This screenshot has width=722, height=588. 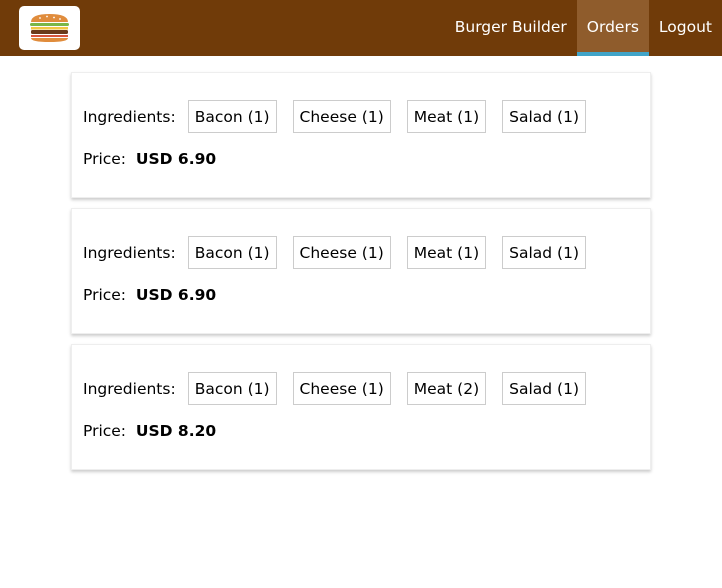 I want to click on ingredient-chip: Meat (2), so click(x=446, y=388).